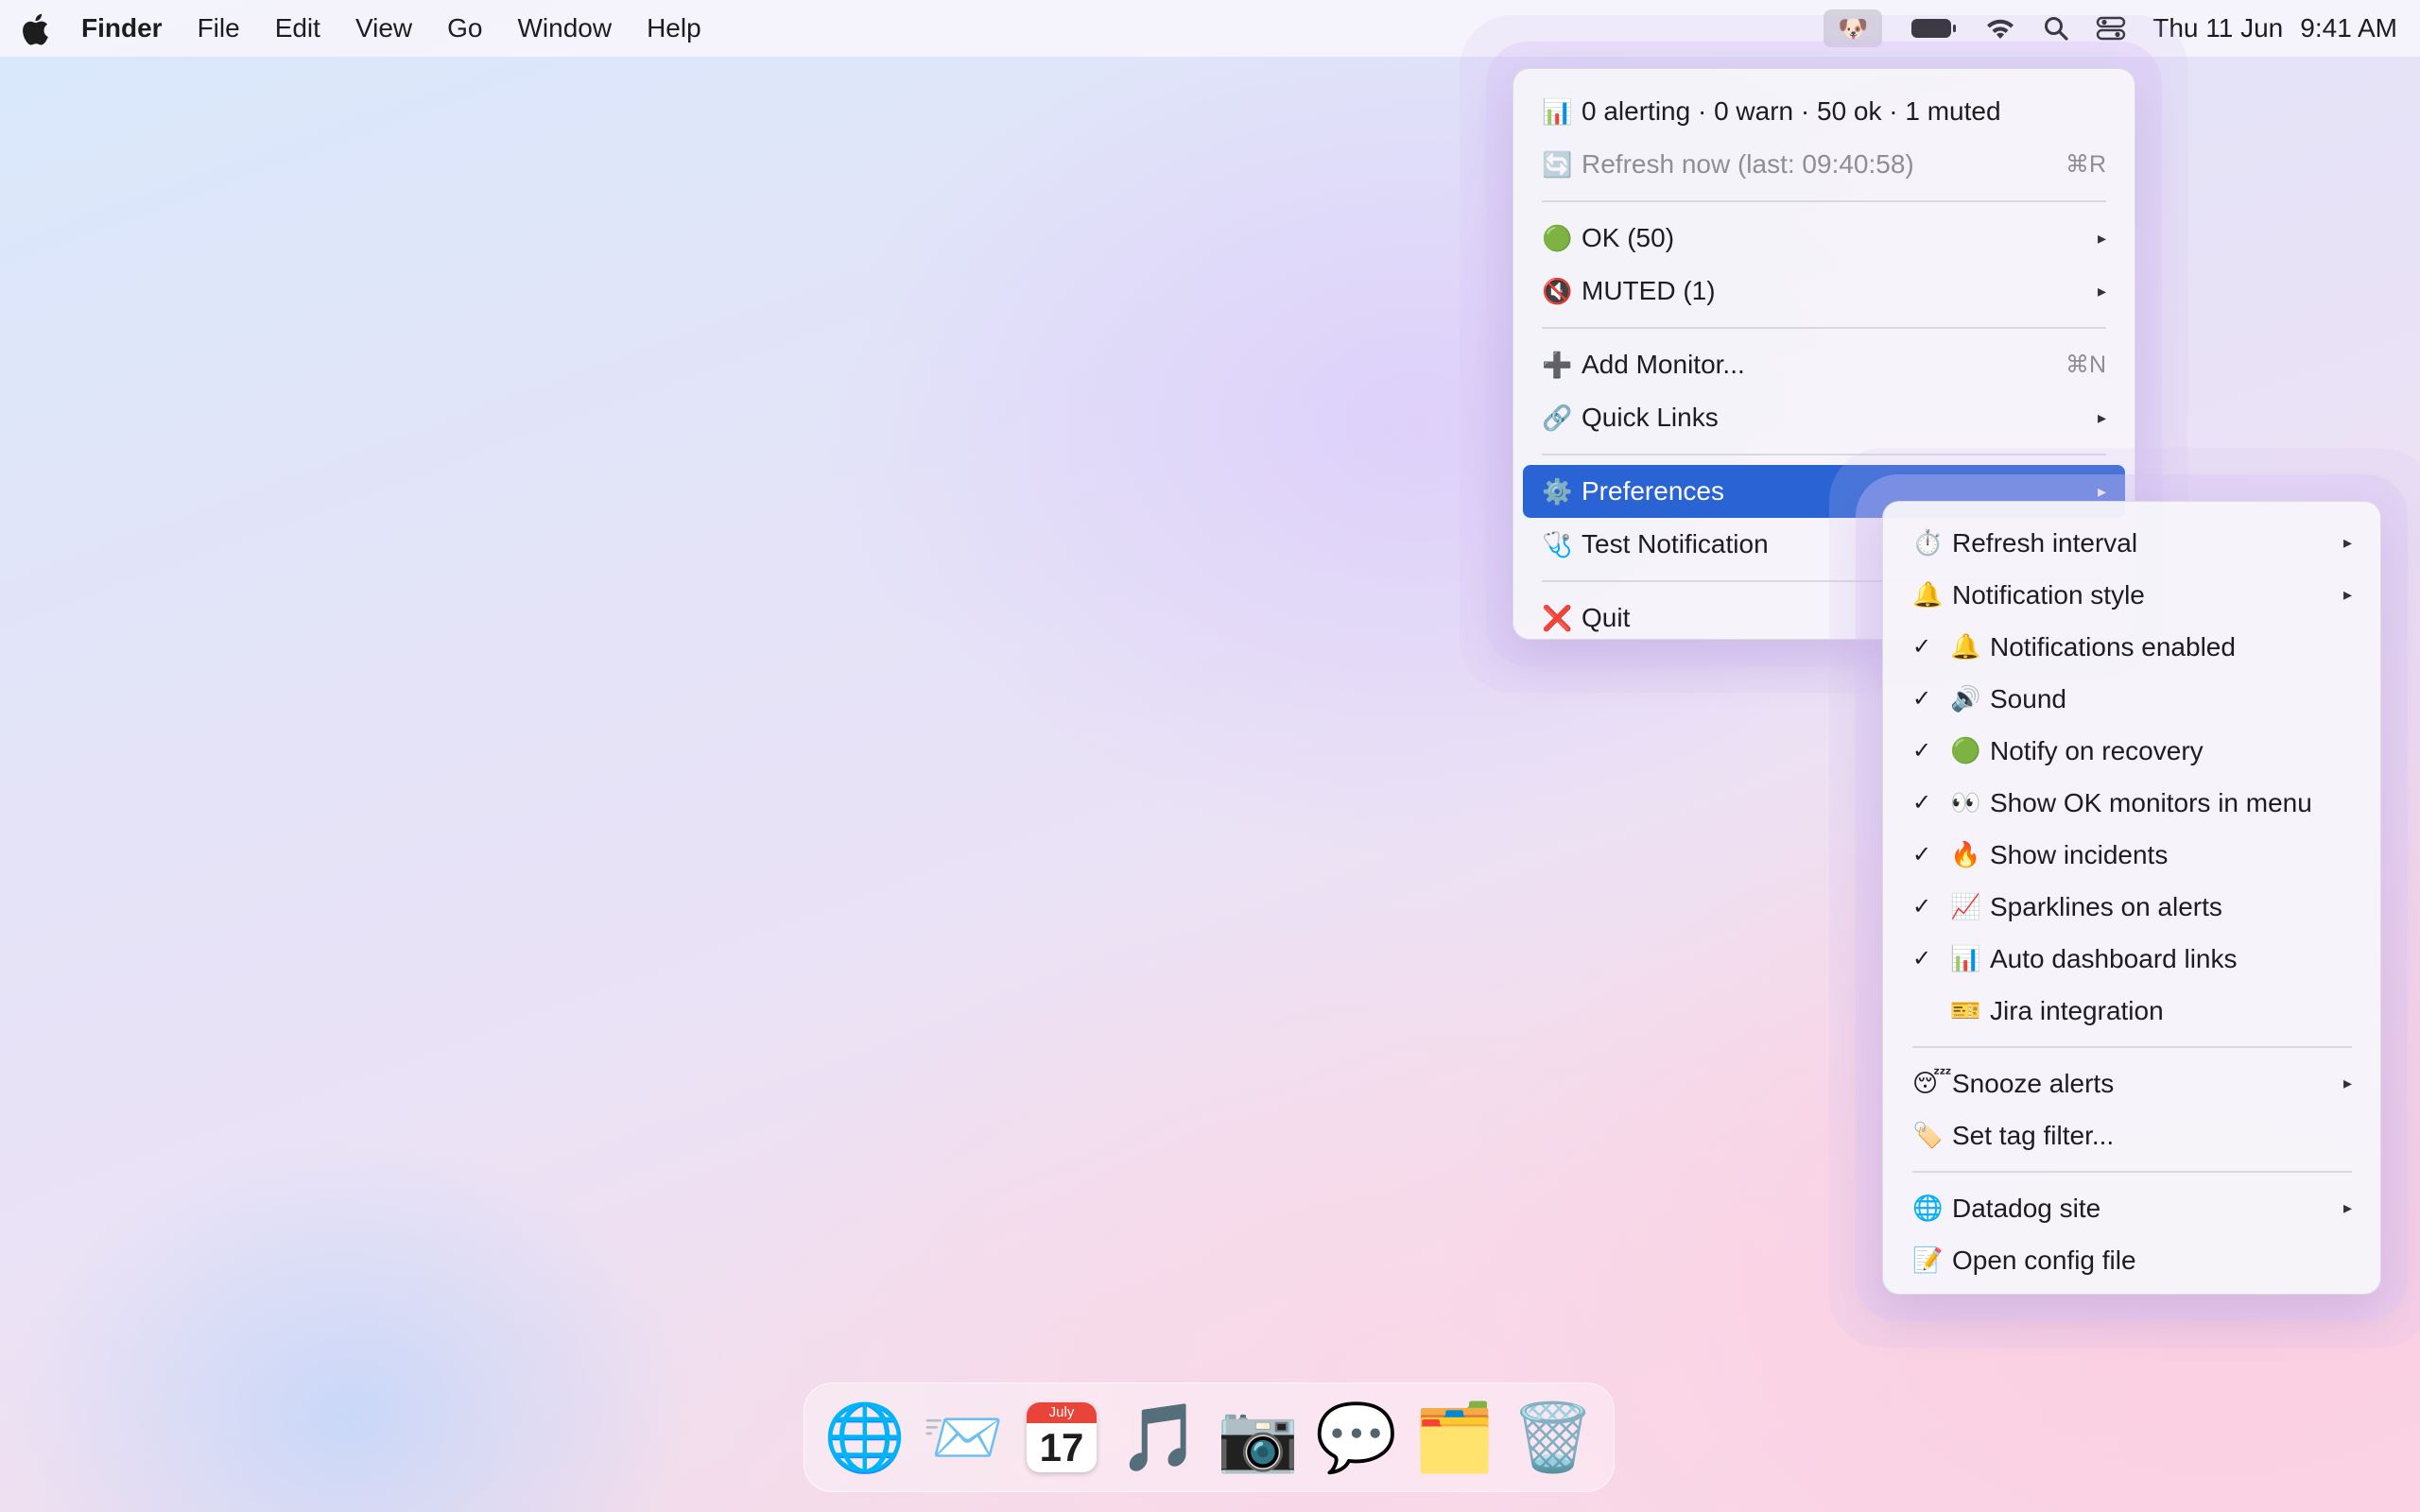 The image size is (2420, 1512). What do you see at coordinates (1932, 1083) in the screenshot?
I see `sleeping-face-icon: 😴` at bounding box center [1932, 1083].